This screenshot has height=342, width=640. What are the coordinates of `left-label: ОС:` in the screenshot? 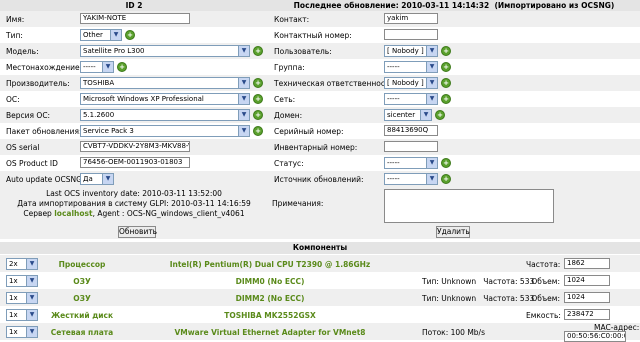 It's located at (13, 99).